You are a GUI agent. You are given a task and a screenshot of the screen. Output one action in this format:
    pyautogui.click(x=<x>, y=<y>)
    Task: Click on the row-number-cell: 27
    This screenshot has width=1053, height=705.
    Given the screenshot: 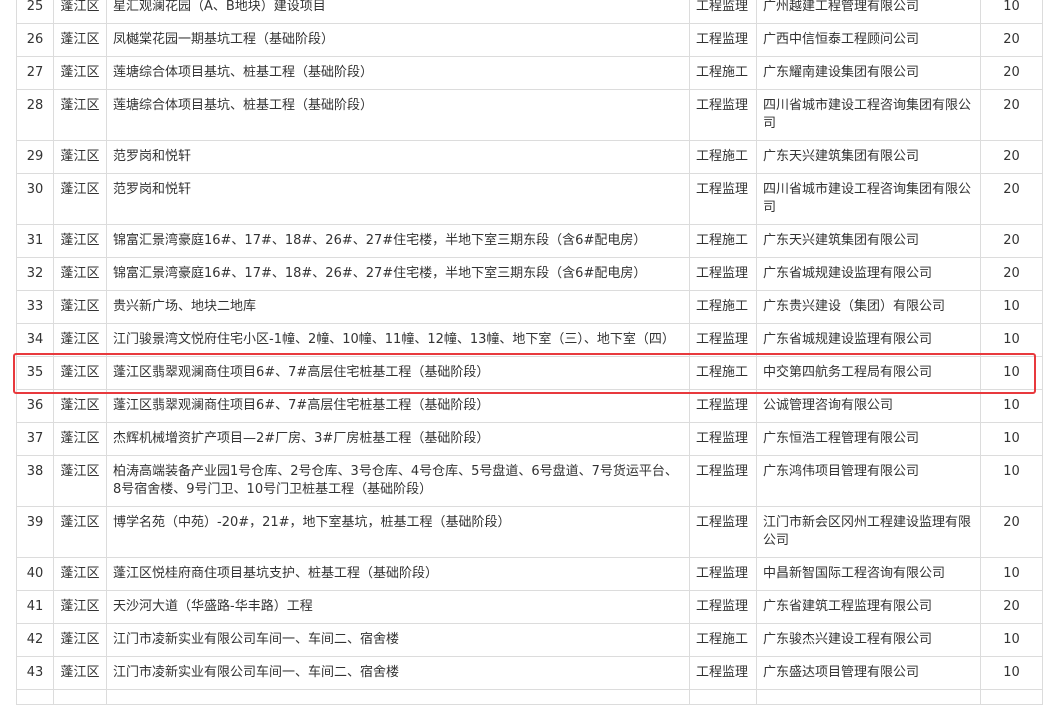 What is the action you would take?
    pyautogui.click(x=35, y=73)
    